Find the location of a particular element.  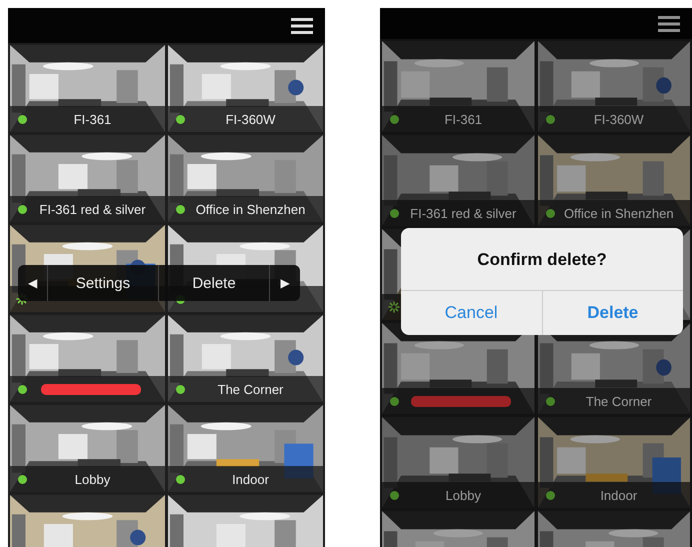

next-button: ▶ is located at coordinates (285, 283).